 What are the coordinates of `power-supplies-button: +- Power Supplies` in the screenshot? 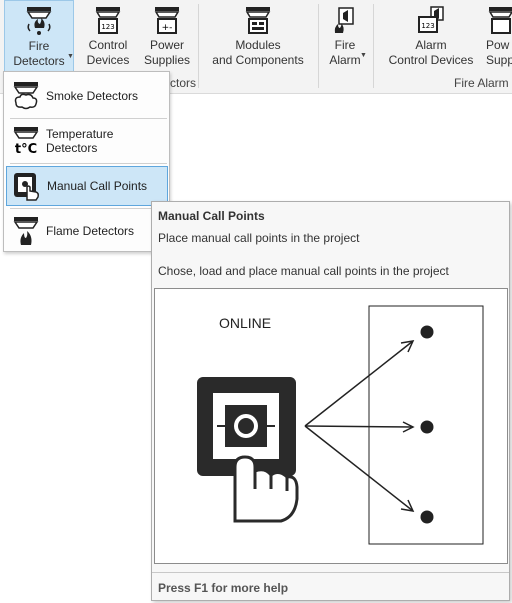 It's located at (167, 36).